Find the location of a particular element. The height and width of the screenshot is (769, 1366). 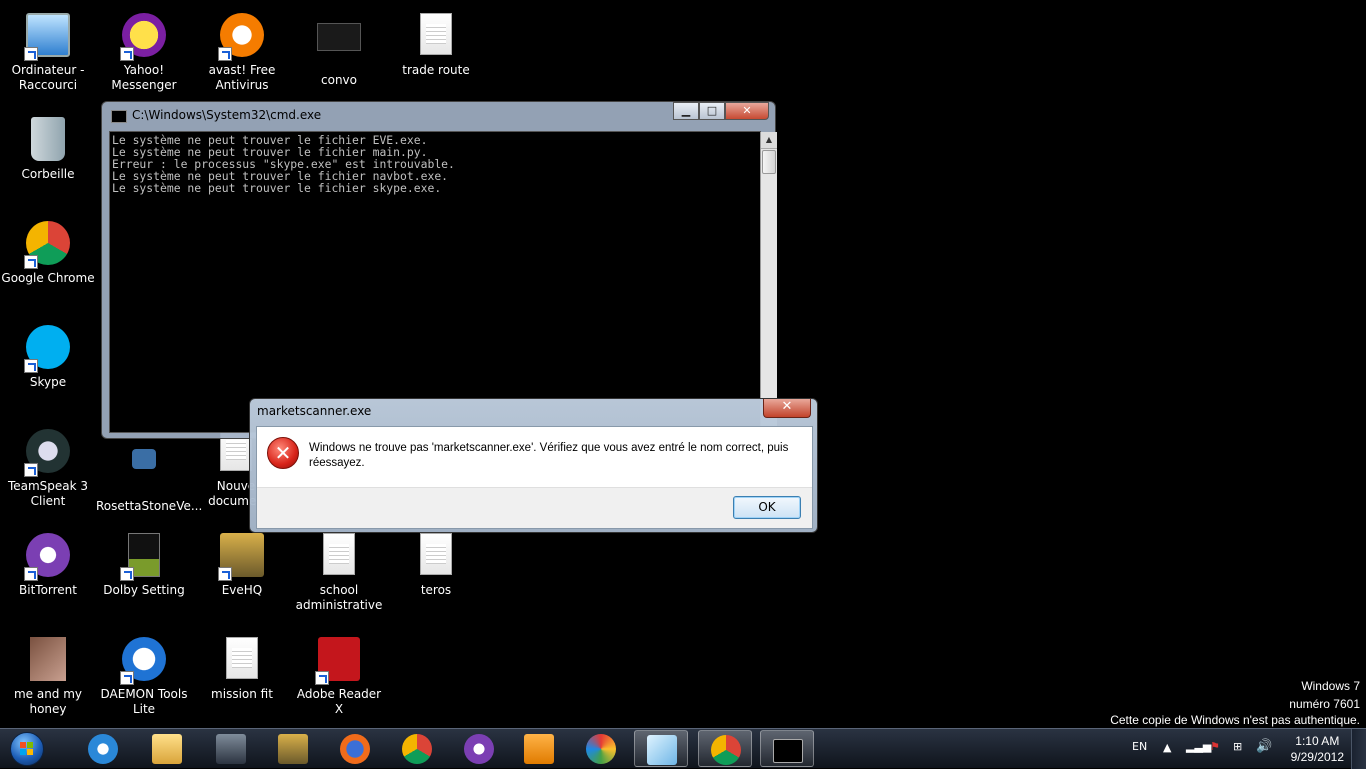

desktop-icon-label: Ordinateur - Raccourci is located at coordinates (48, 77).